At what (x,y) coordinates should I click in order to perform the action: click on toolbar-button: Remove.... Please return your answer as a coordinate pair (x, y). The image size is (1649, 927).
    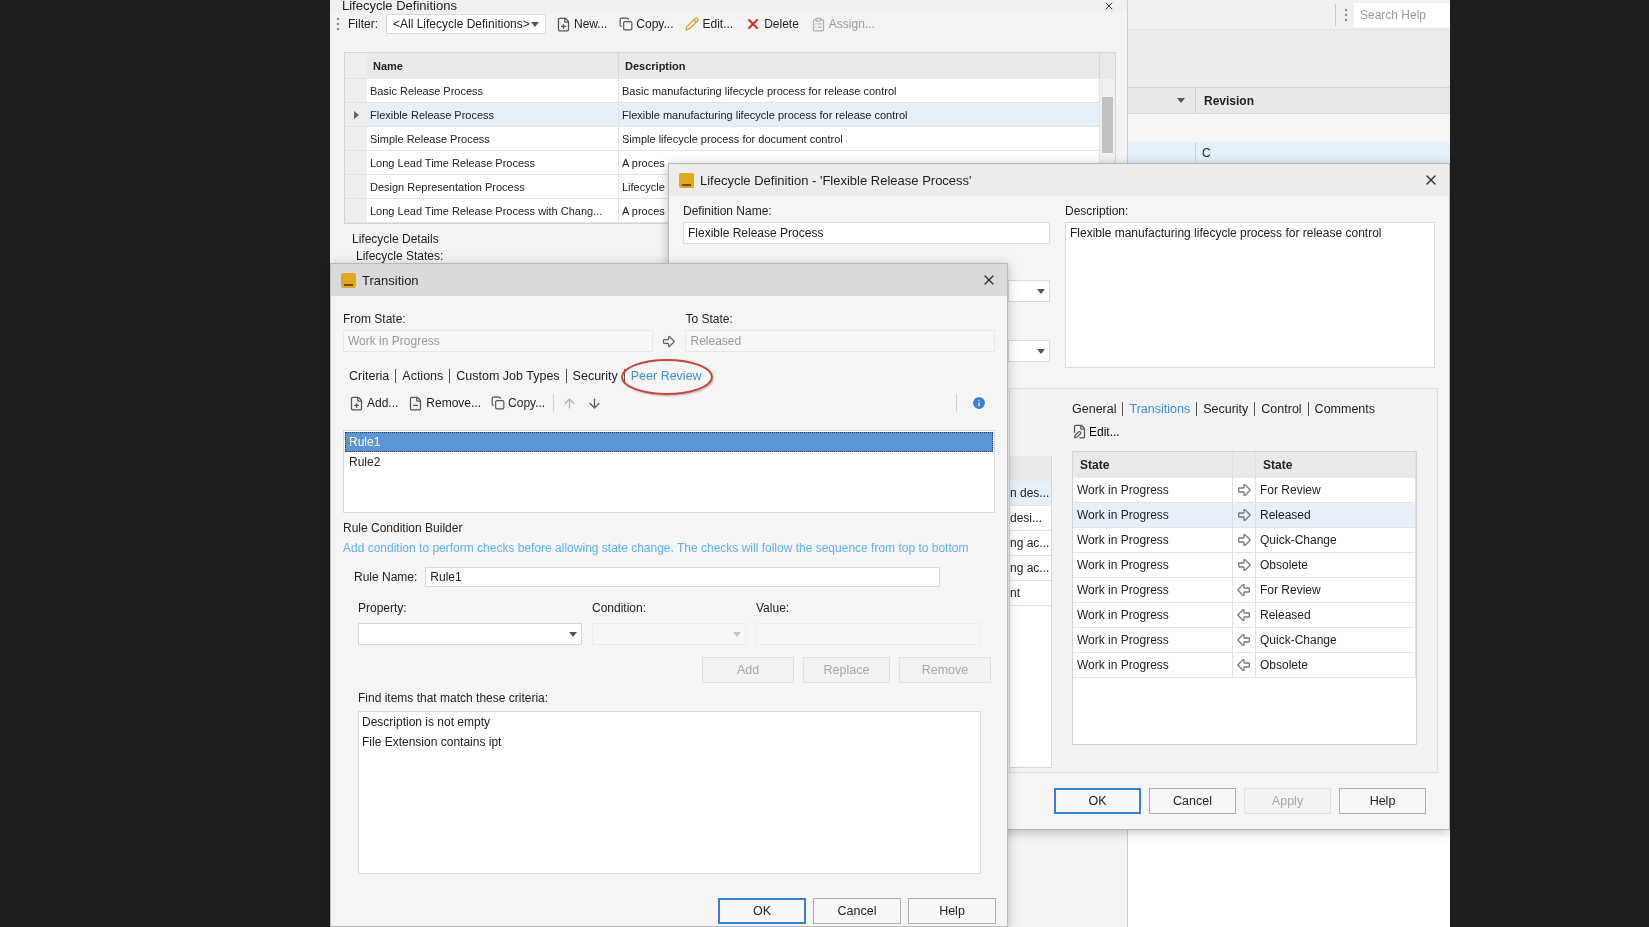
    Looking at the image, I should click on (445, 403).